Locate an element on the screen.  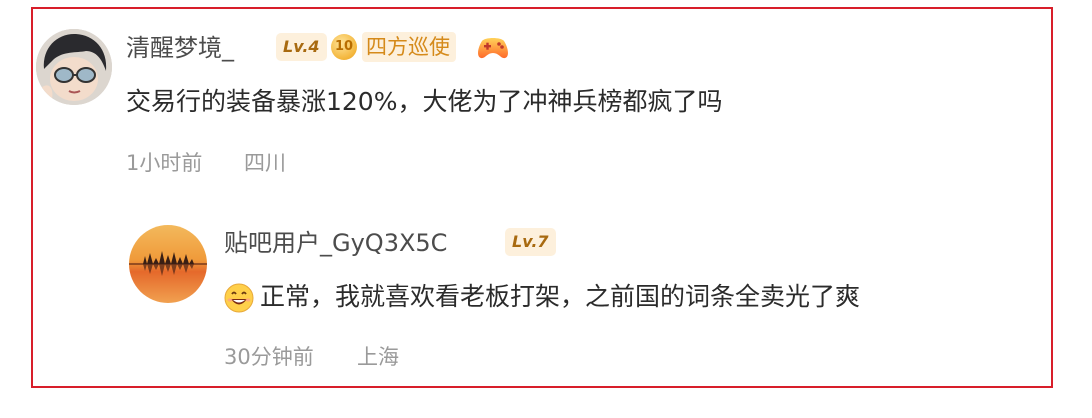
reply-text: 正常，我就喜欢看老板打架，之前国的词条全卖光了爽 is located at coordinates (560, 296).